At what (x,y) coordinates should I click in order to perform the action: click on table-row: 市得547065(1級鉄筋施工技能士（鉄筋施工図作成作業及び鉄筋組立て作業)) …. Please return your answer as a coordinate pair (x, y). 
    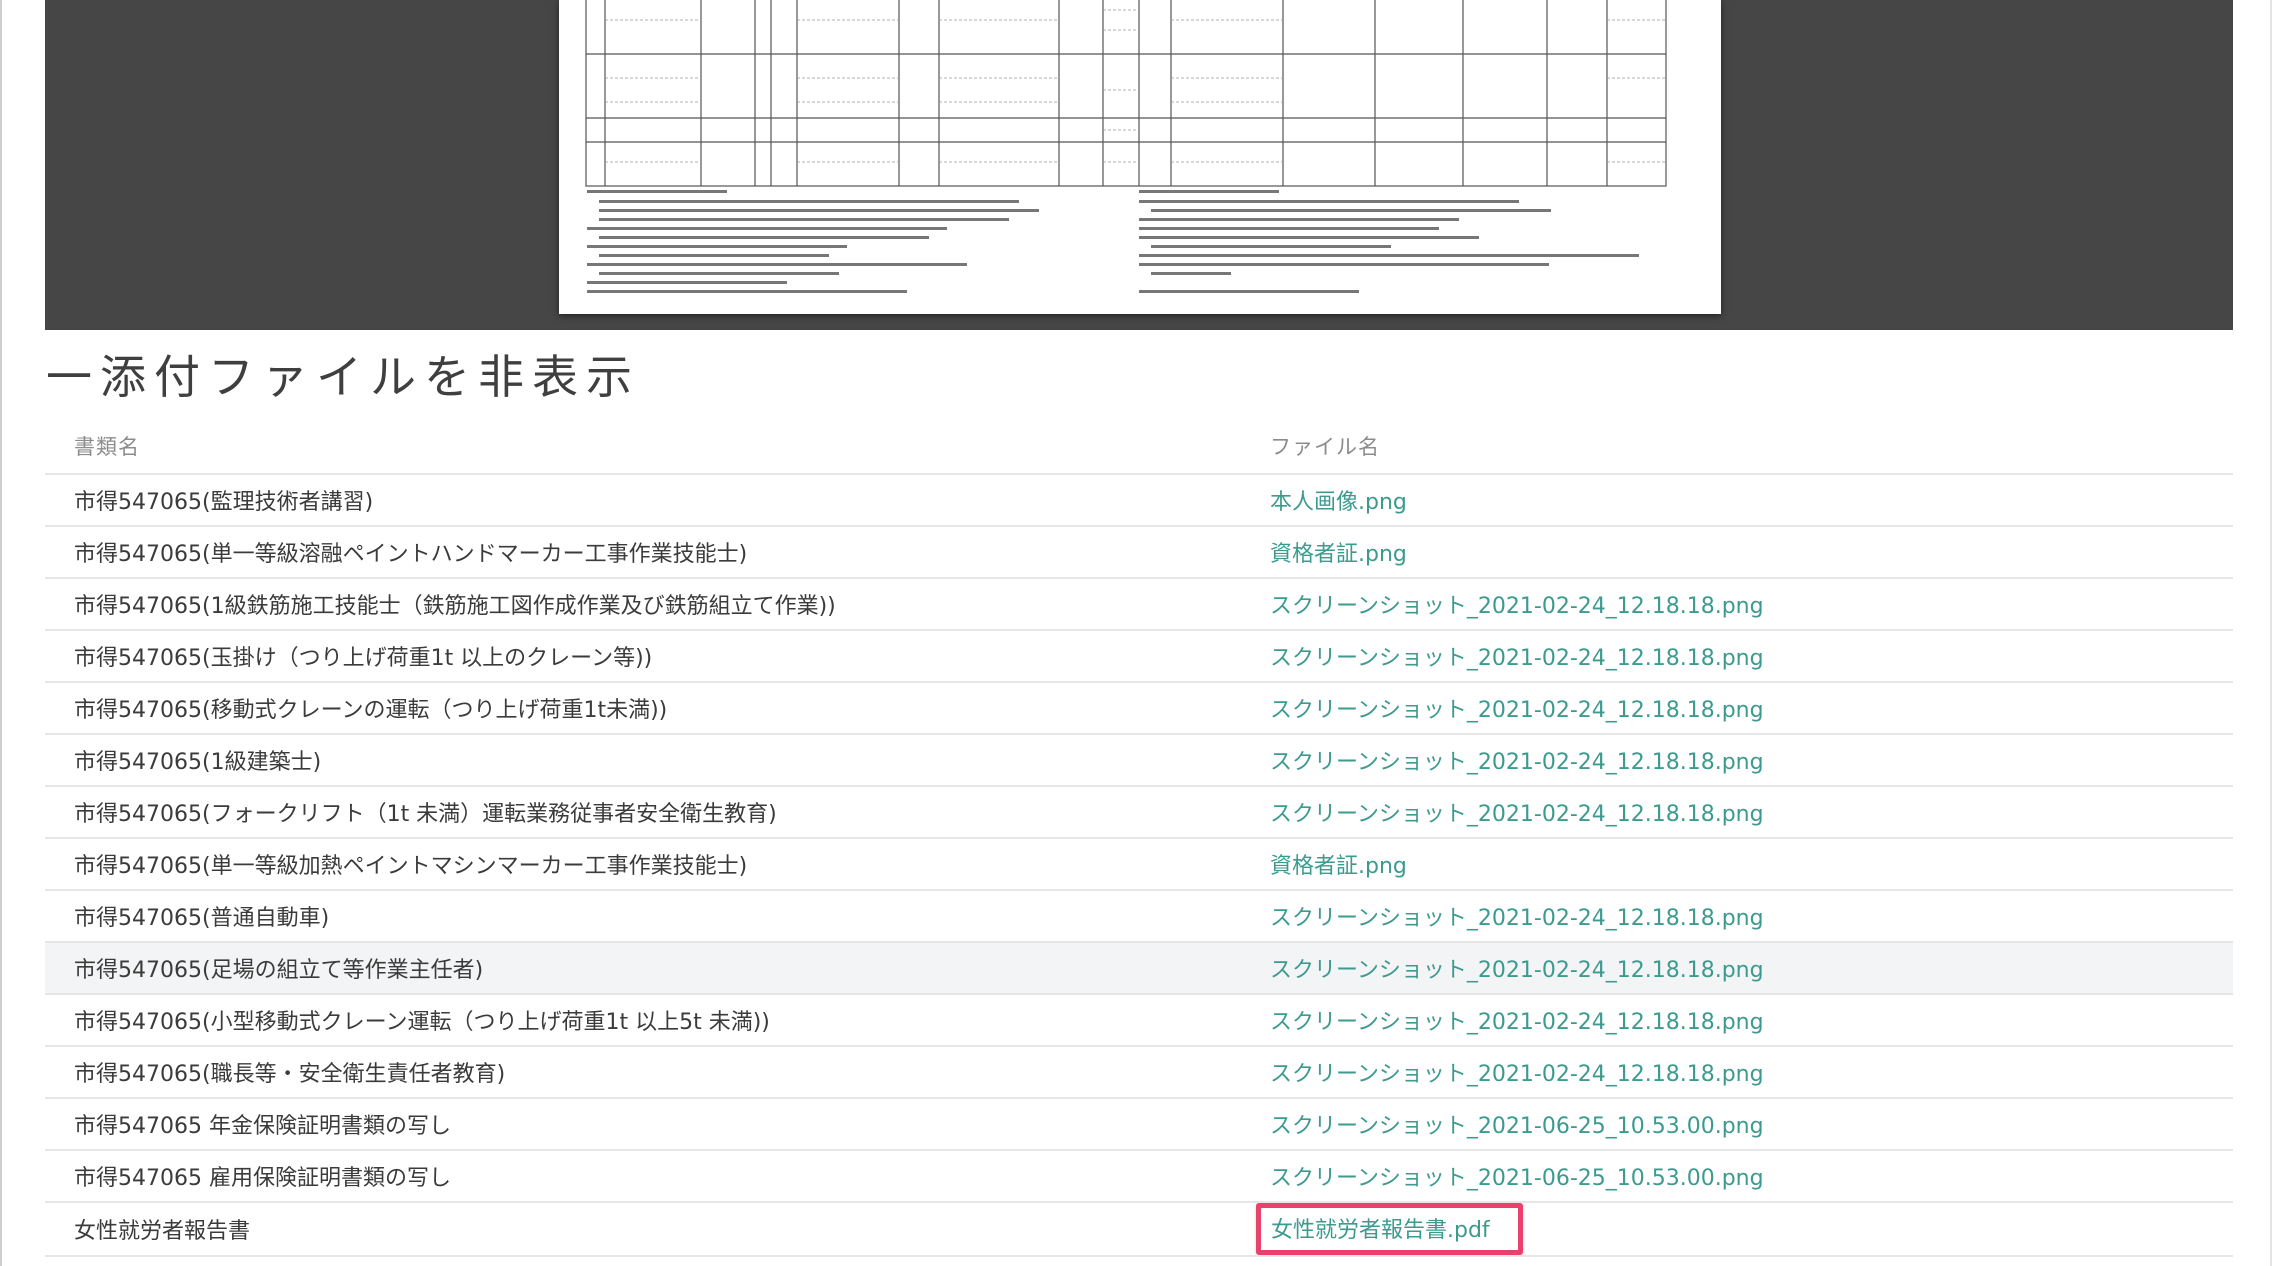
    Looking at the image, I should click on (1139, 604).